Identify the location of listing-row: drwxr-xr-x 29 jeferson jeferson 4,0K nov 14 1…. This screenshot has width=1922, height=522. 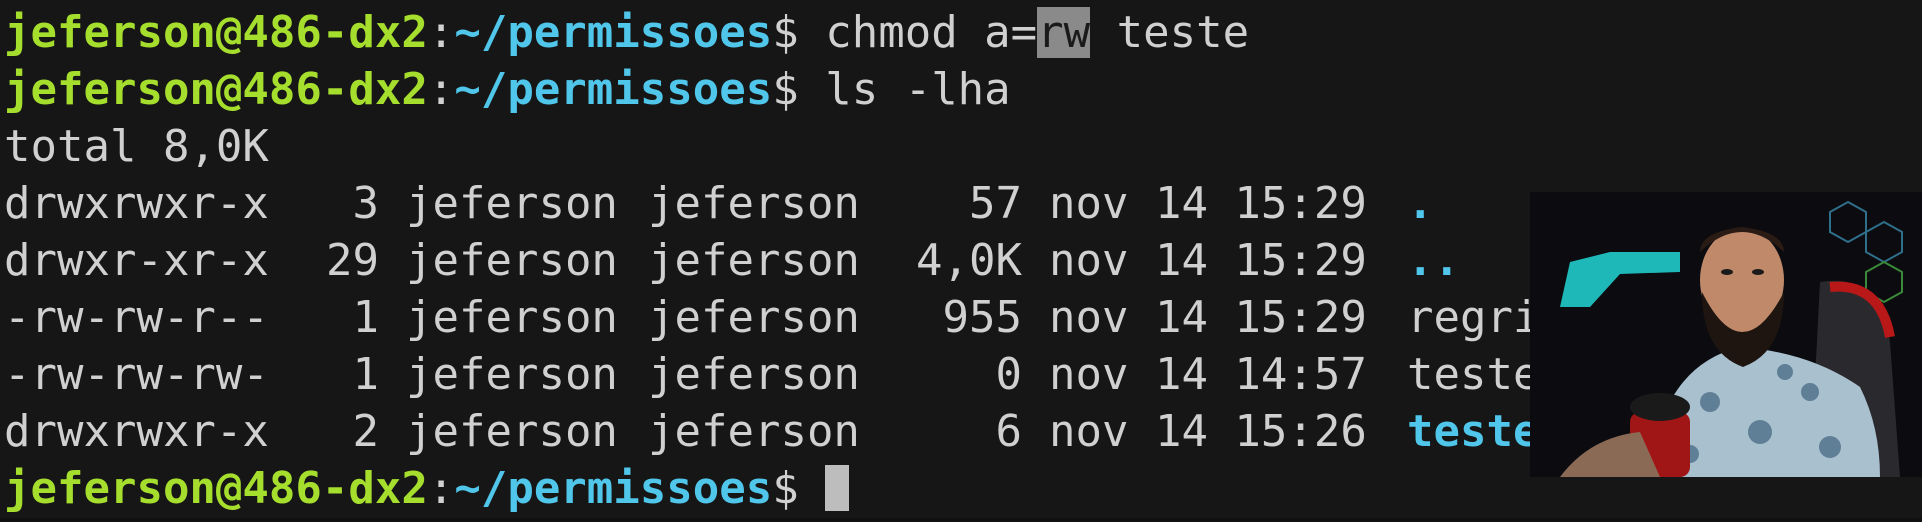
(811, 260).